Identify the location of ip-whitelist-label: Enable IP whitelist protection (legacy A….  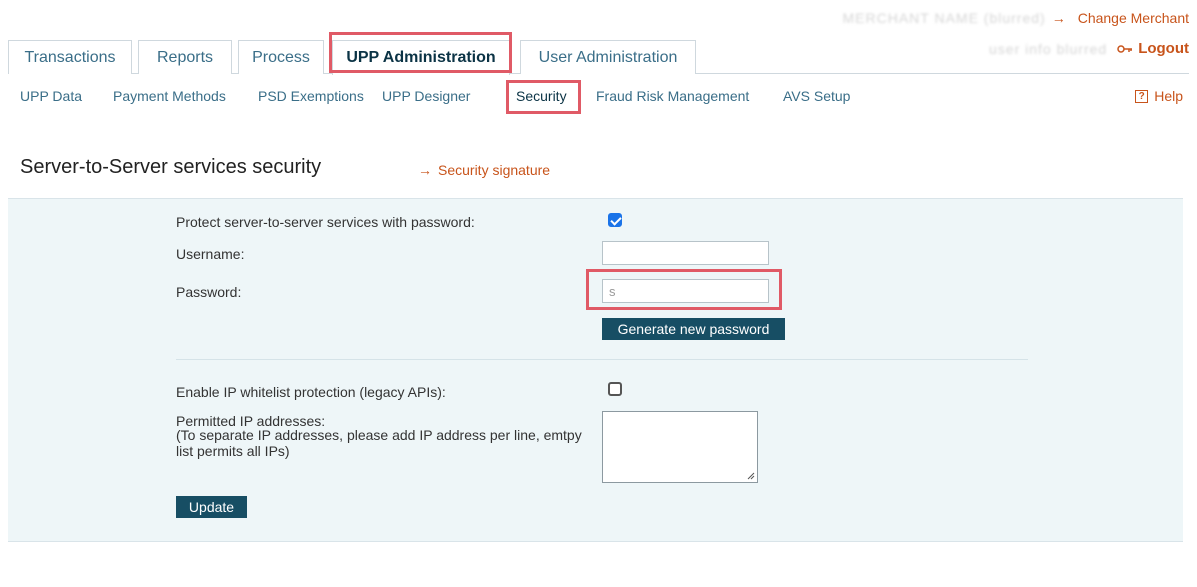
(311, 392).